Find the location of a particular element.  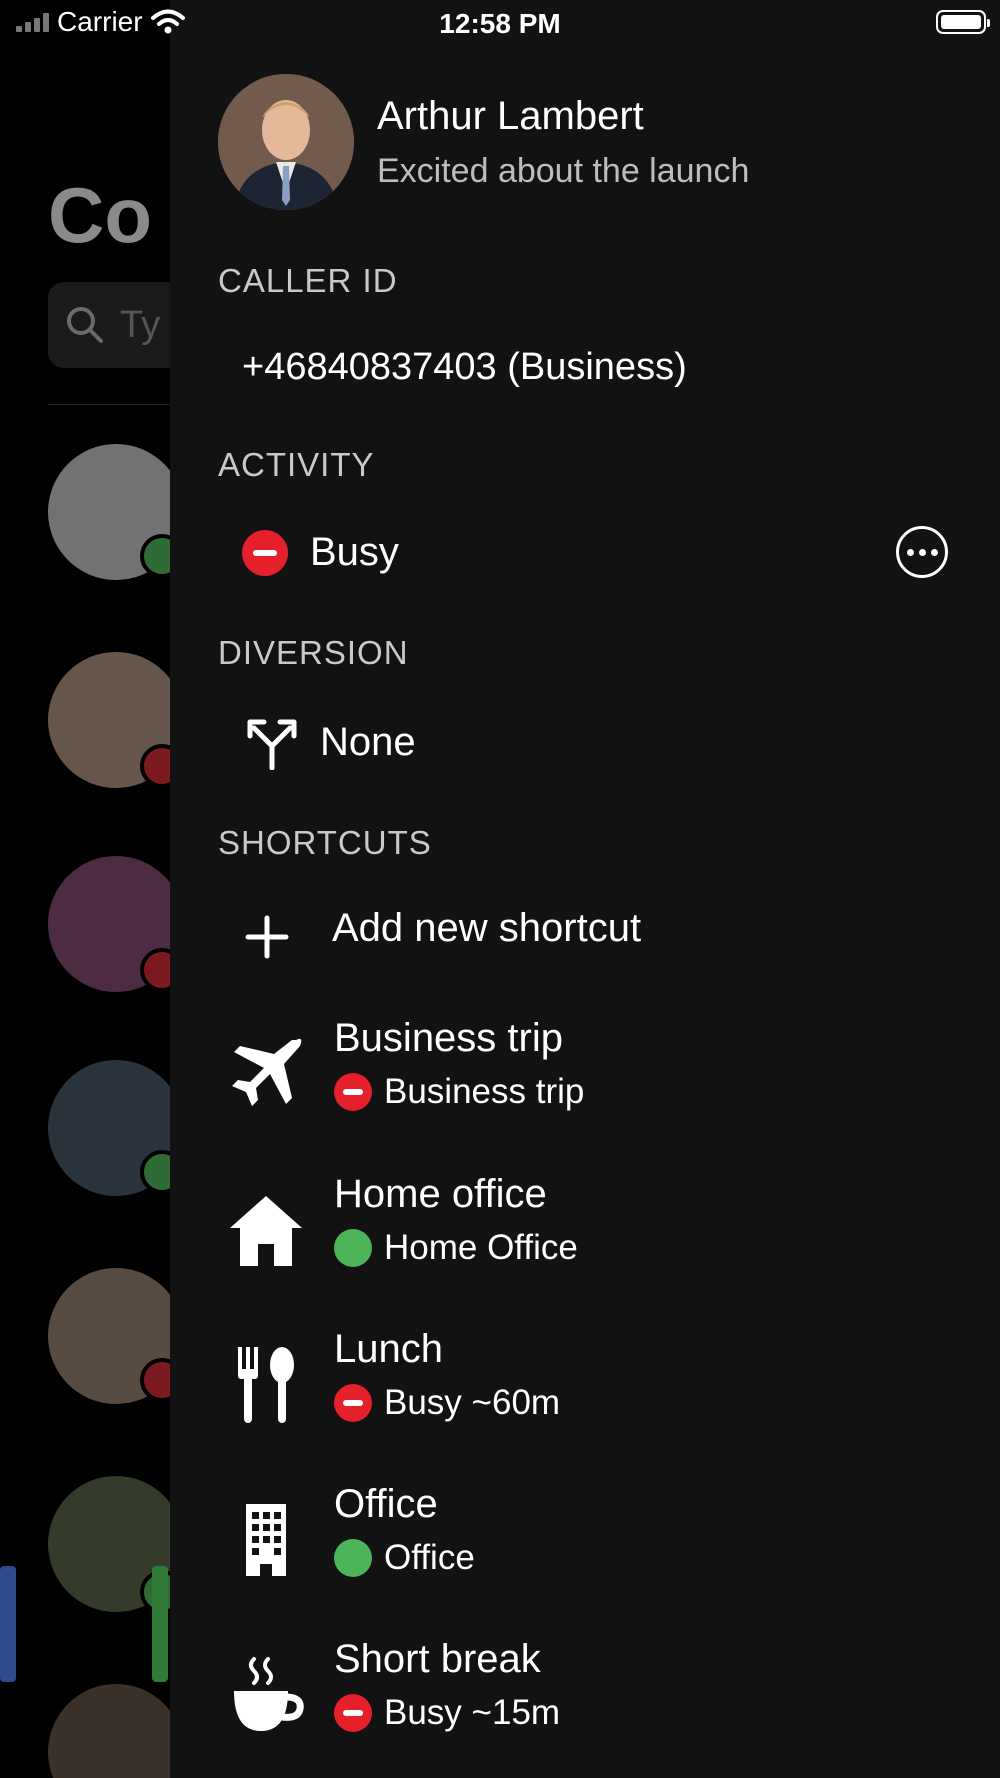

battery-icon is located at coordinates (963, 22).